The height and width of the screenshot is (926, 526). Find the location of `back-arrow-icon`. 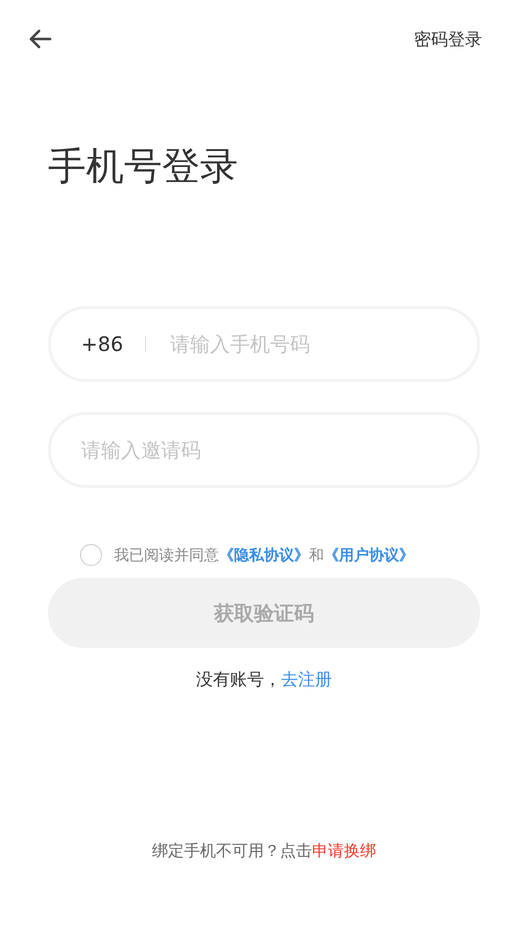

back-arrow-icon is located at coordinates (40, 39).